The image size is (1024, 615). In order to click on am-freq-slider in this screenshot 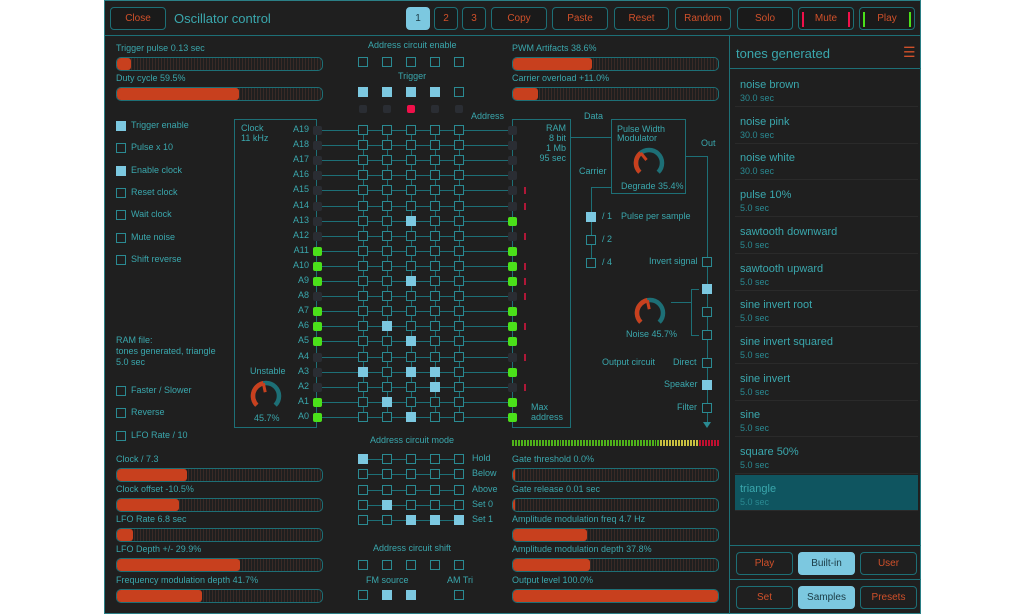, I will do `click(615, 535)`.